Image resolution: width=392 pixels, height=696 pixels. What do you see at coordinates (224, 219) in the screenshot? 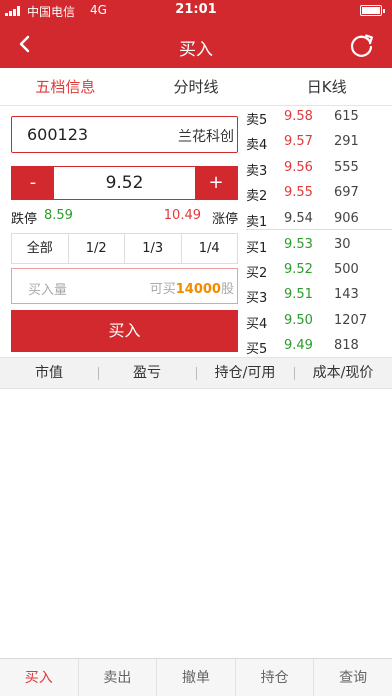
I see `limit-up-label: 涨停` at bounding box center [224, 219].